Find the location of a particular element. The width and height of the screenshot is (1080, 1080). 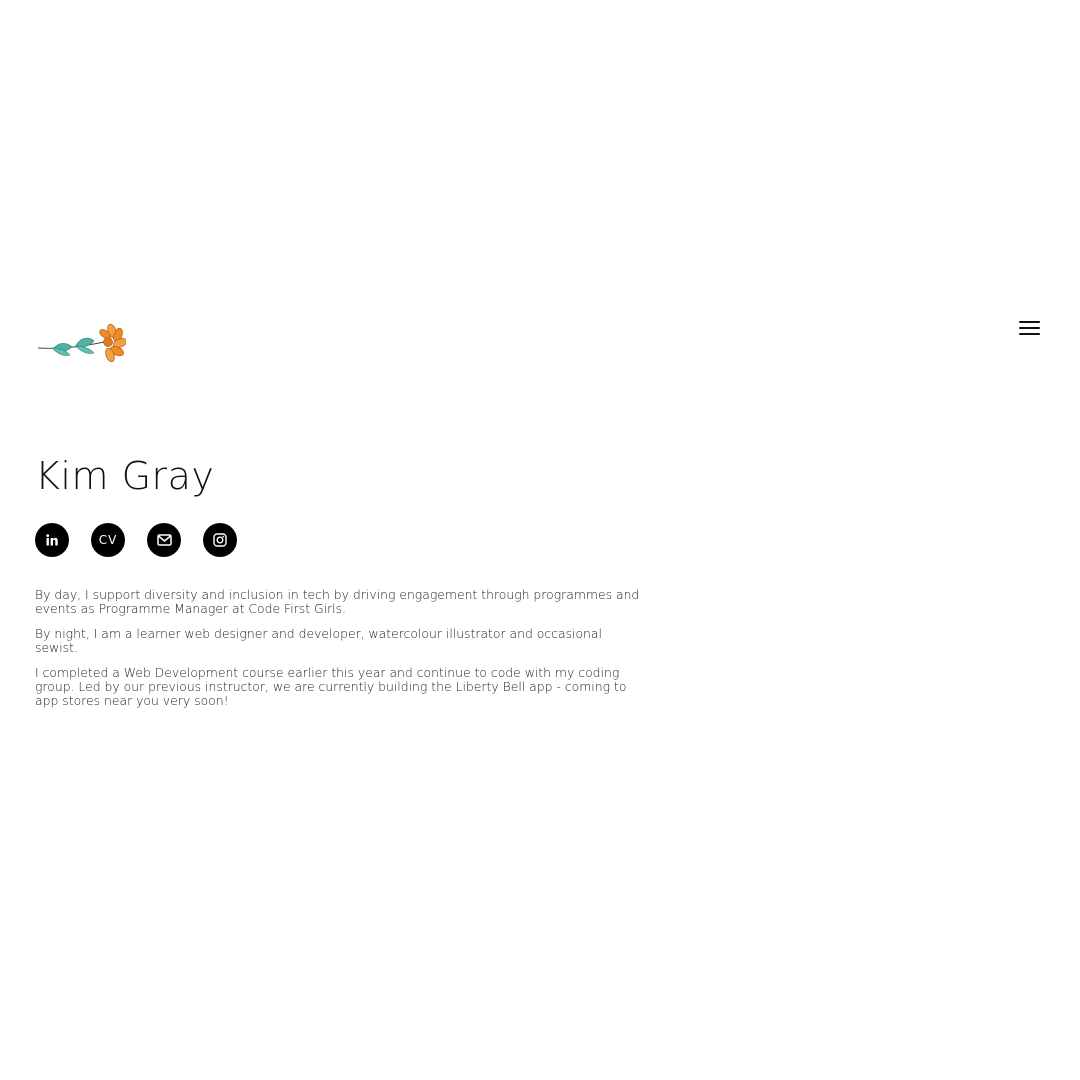

cv-icon: CV is located at coordinates (108, 540).